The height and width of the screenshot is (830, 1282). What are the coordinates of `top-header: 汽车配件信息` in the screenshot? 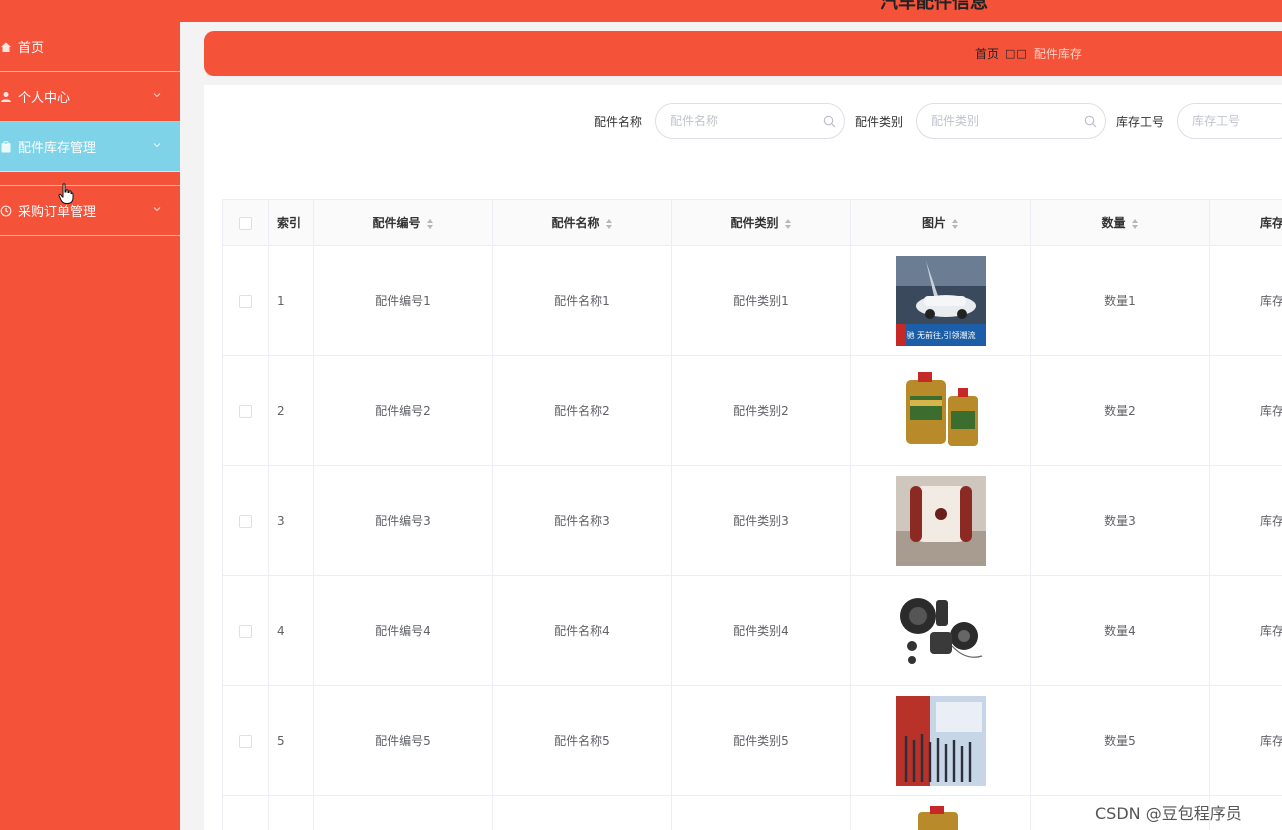 It's located at (641, 11).